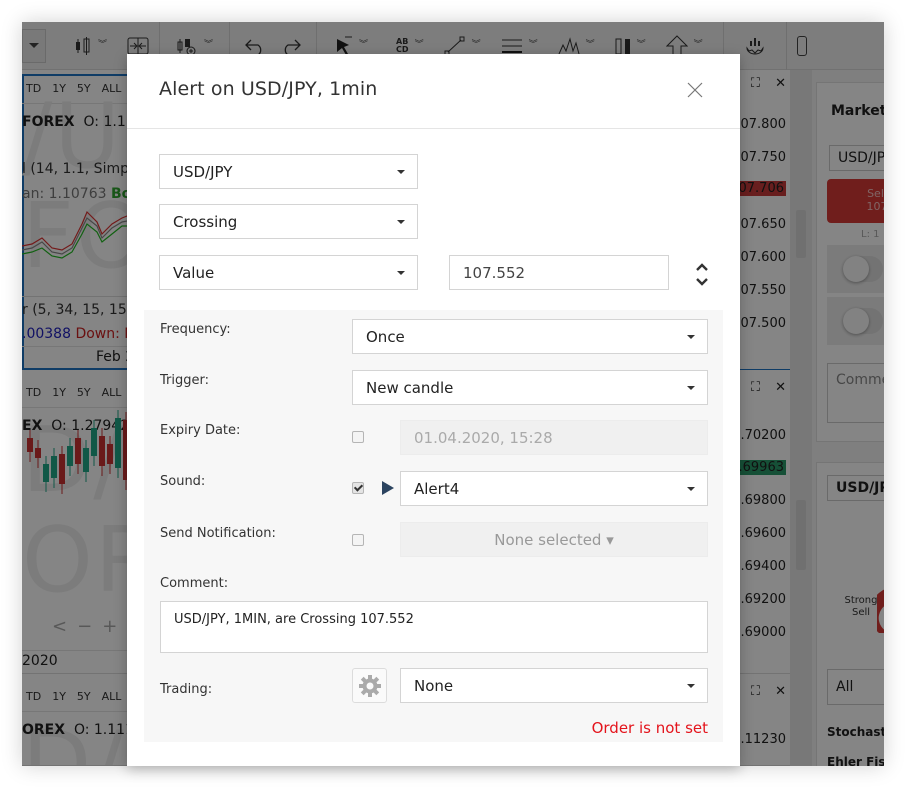  I want to click on expiry-checkbox, so click(358, 437).